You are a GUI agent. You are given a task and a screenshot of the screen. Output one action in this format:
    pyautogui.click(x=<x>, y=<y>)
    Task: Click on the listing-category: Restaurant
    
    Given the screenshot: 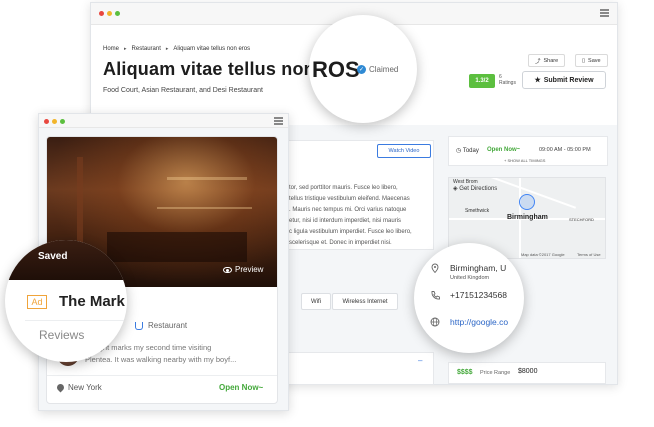 What is the action you would take?
    pyautogui.click(x=161, y=325)
    